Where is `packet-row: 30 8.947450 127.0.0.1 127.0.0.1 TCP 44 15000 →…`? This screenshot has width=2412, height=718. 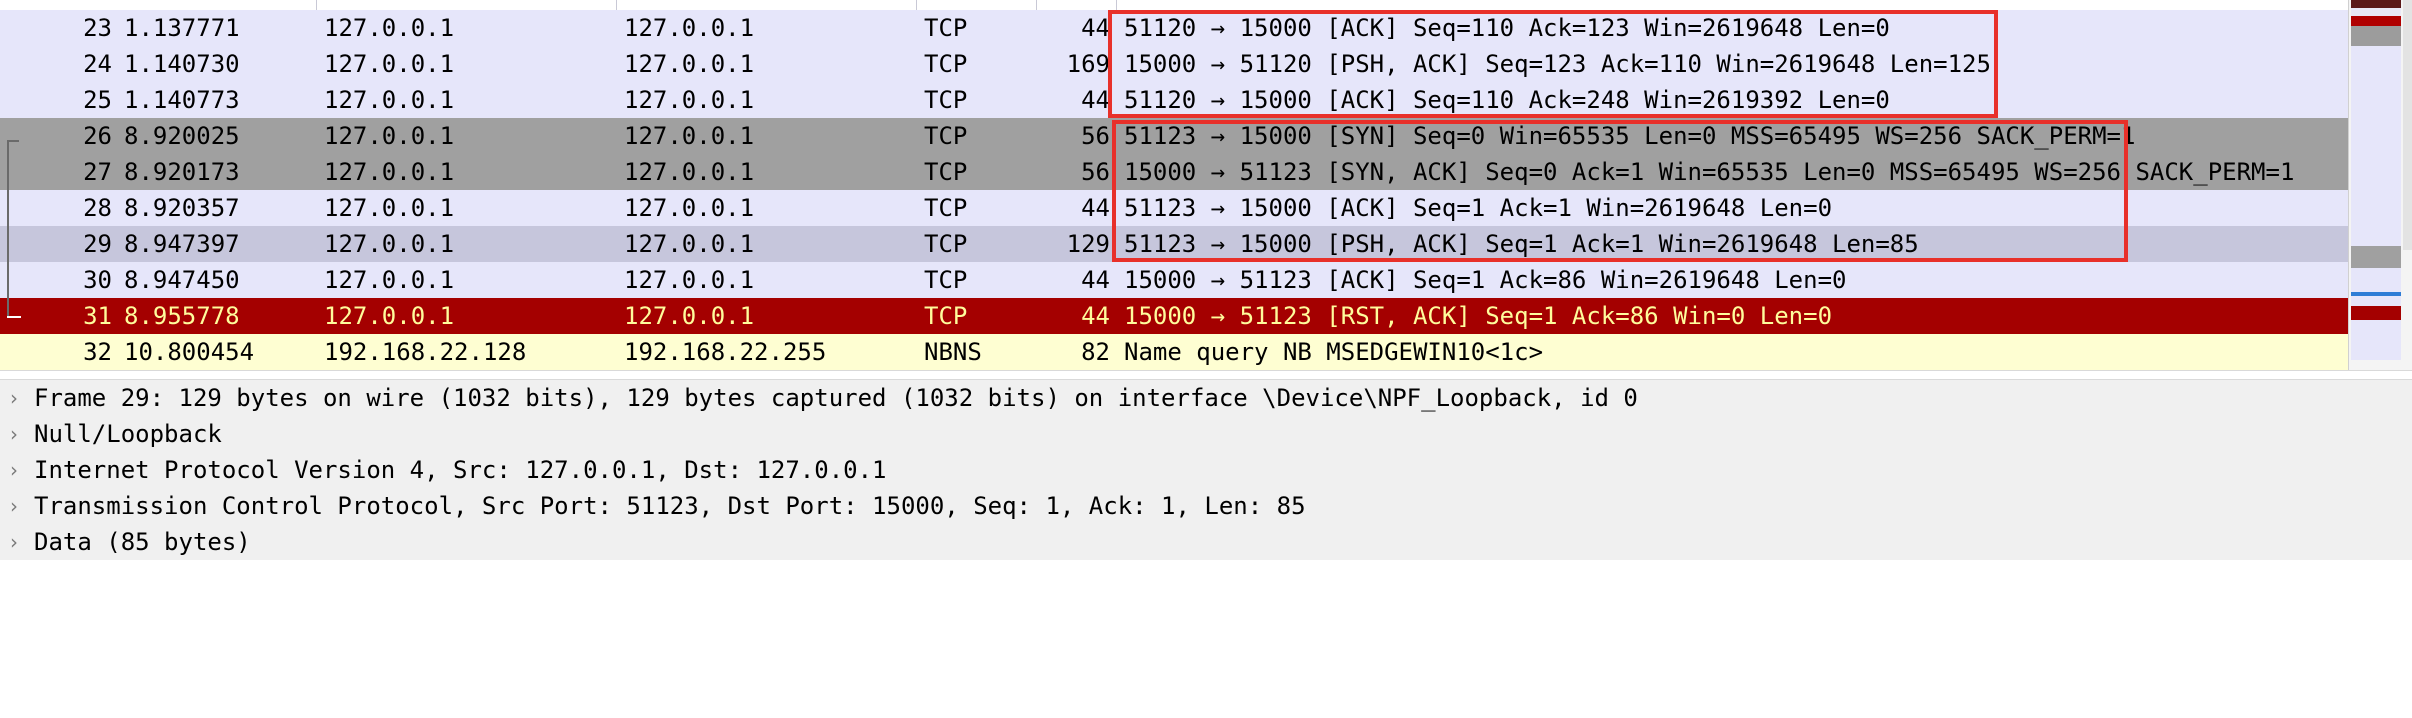
packet-row: 30 8.947450 127.0.0.1 127.0.0.1 TCP 44 15000 →… is located at coordinates (1174, 280).